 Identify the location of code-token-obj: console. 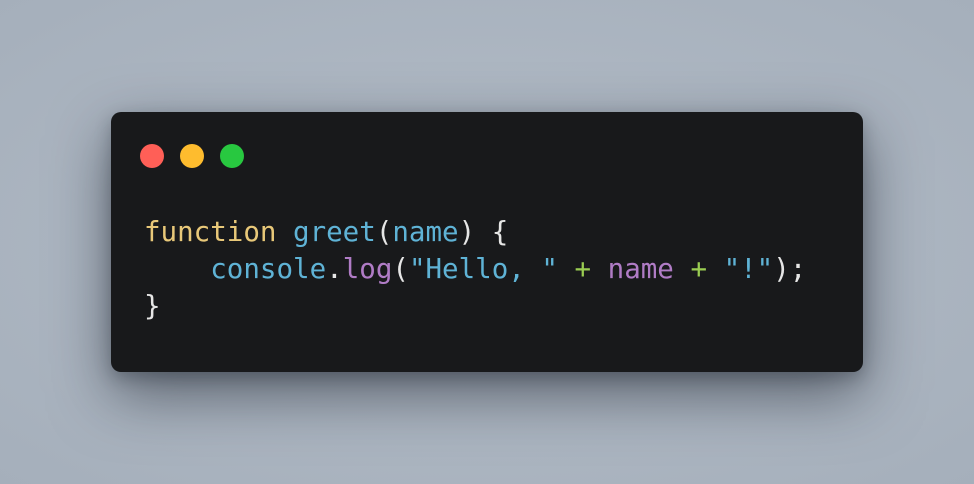
(268, 269).